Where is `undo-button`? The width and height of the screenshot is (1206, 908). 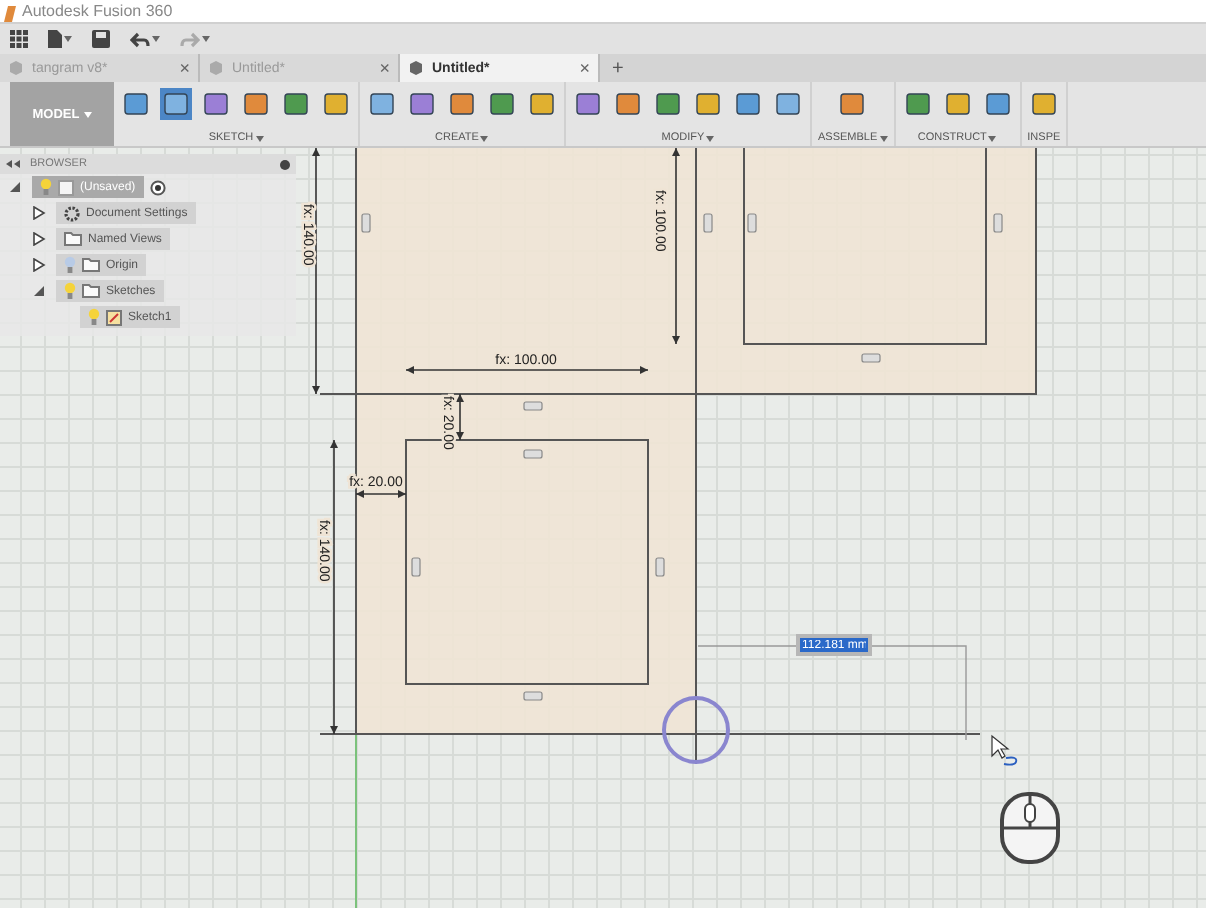 undo-button is located at coordinates (145, 39).